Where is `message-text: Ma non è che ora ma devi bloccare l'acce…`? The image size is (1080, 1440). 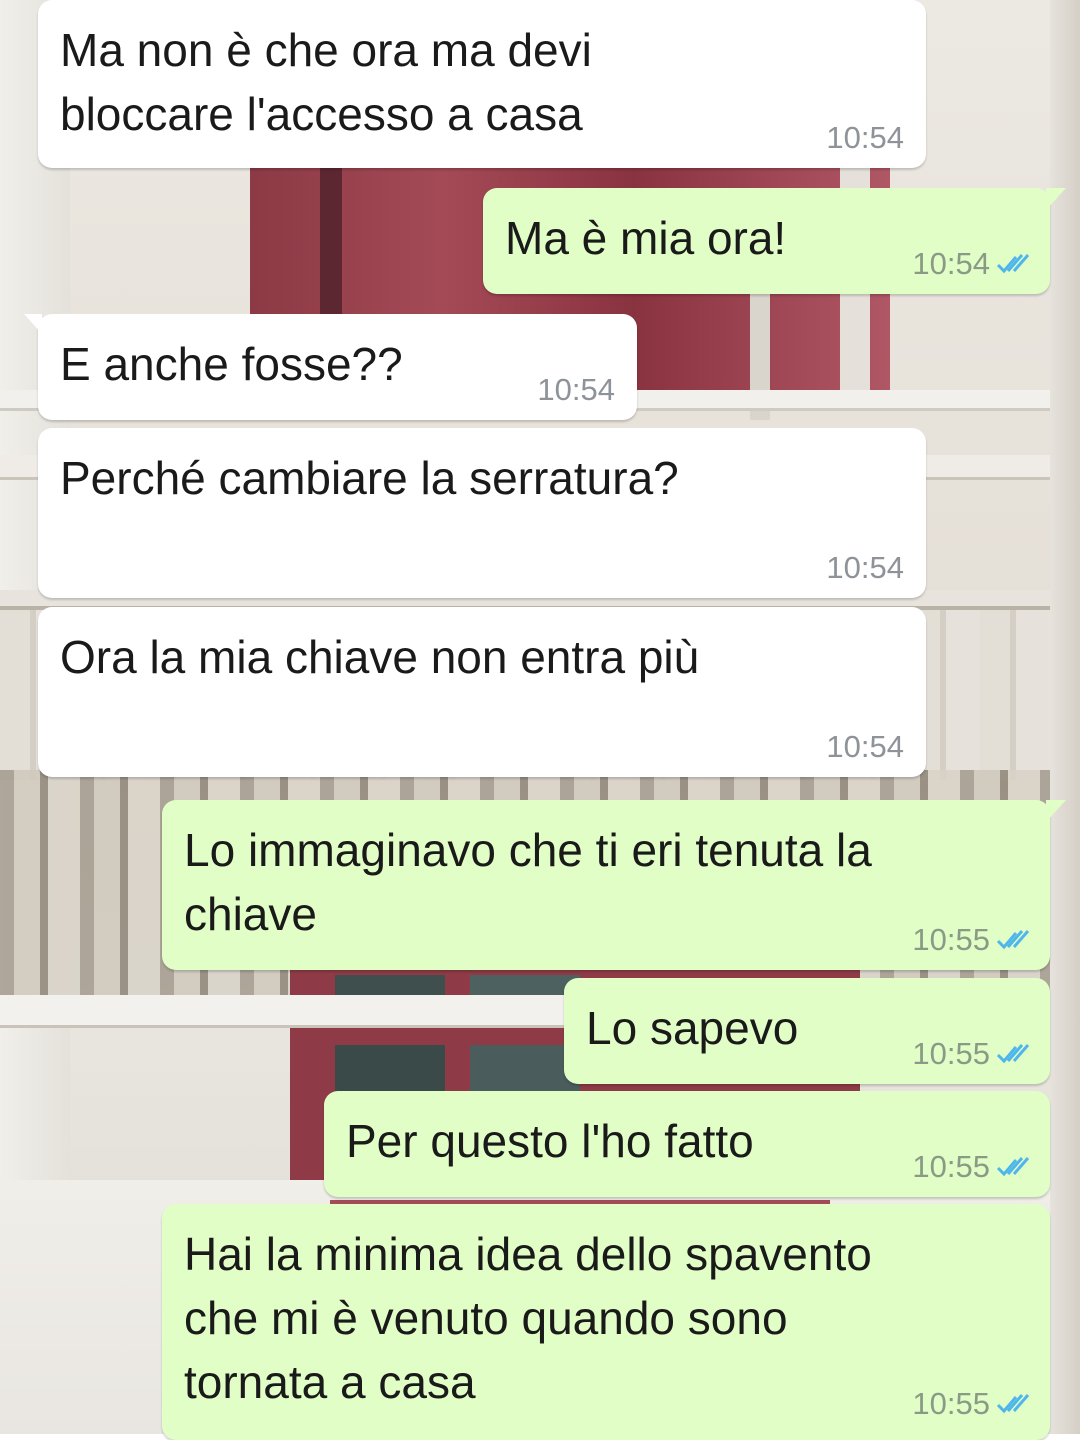
message-text: Ma non è che ora ma devi bloccare l'acce… is located at coordinates (326, 82).